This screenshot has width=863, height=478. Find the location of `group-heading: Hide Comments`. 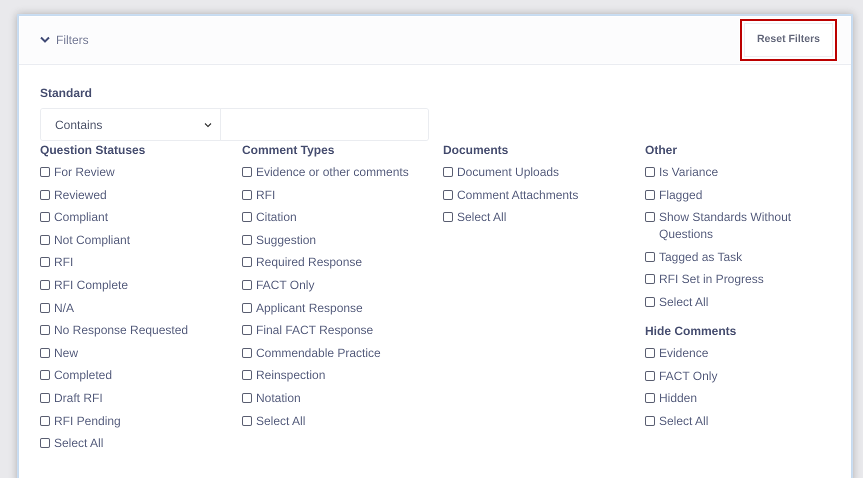

group-heading: Hide Comments is located at coordinates (691, 330).